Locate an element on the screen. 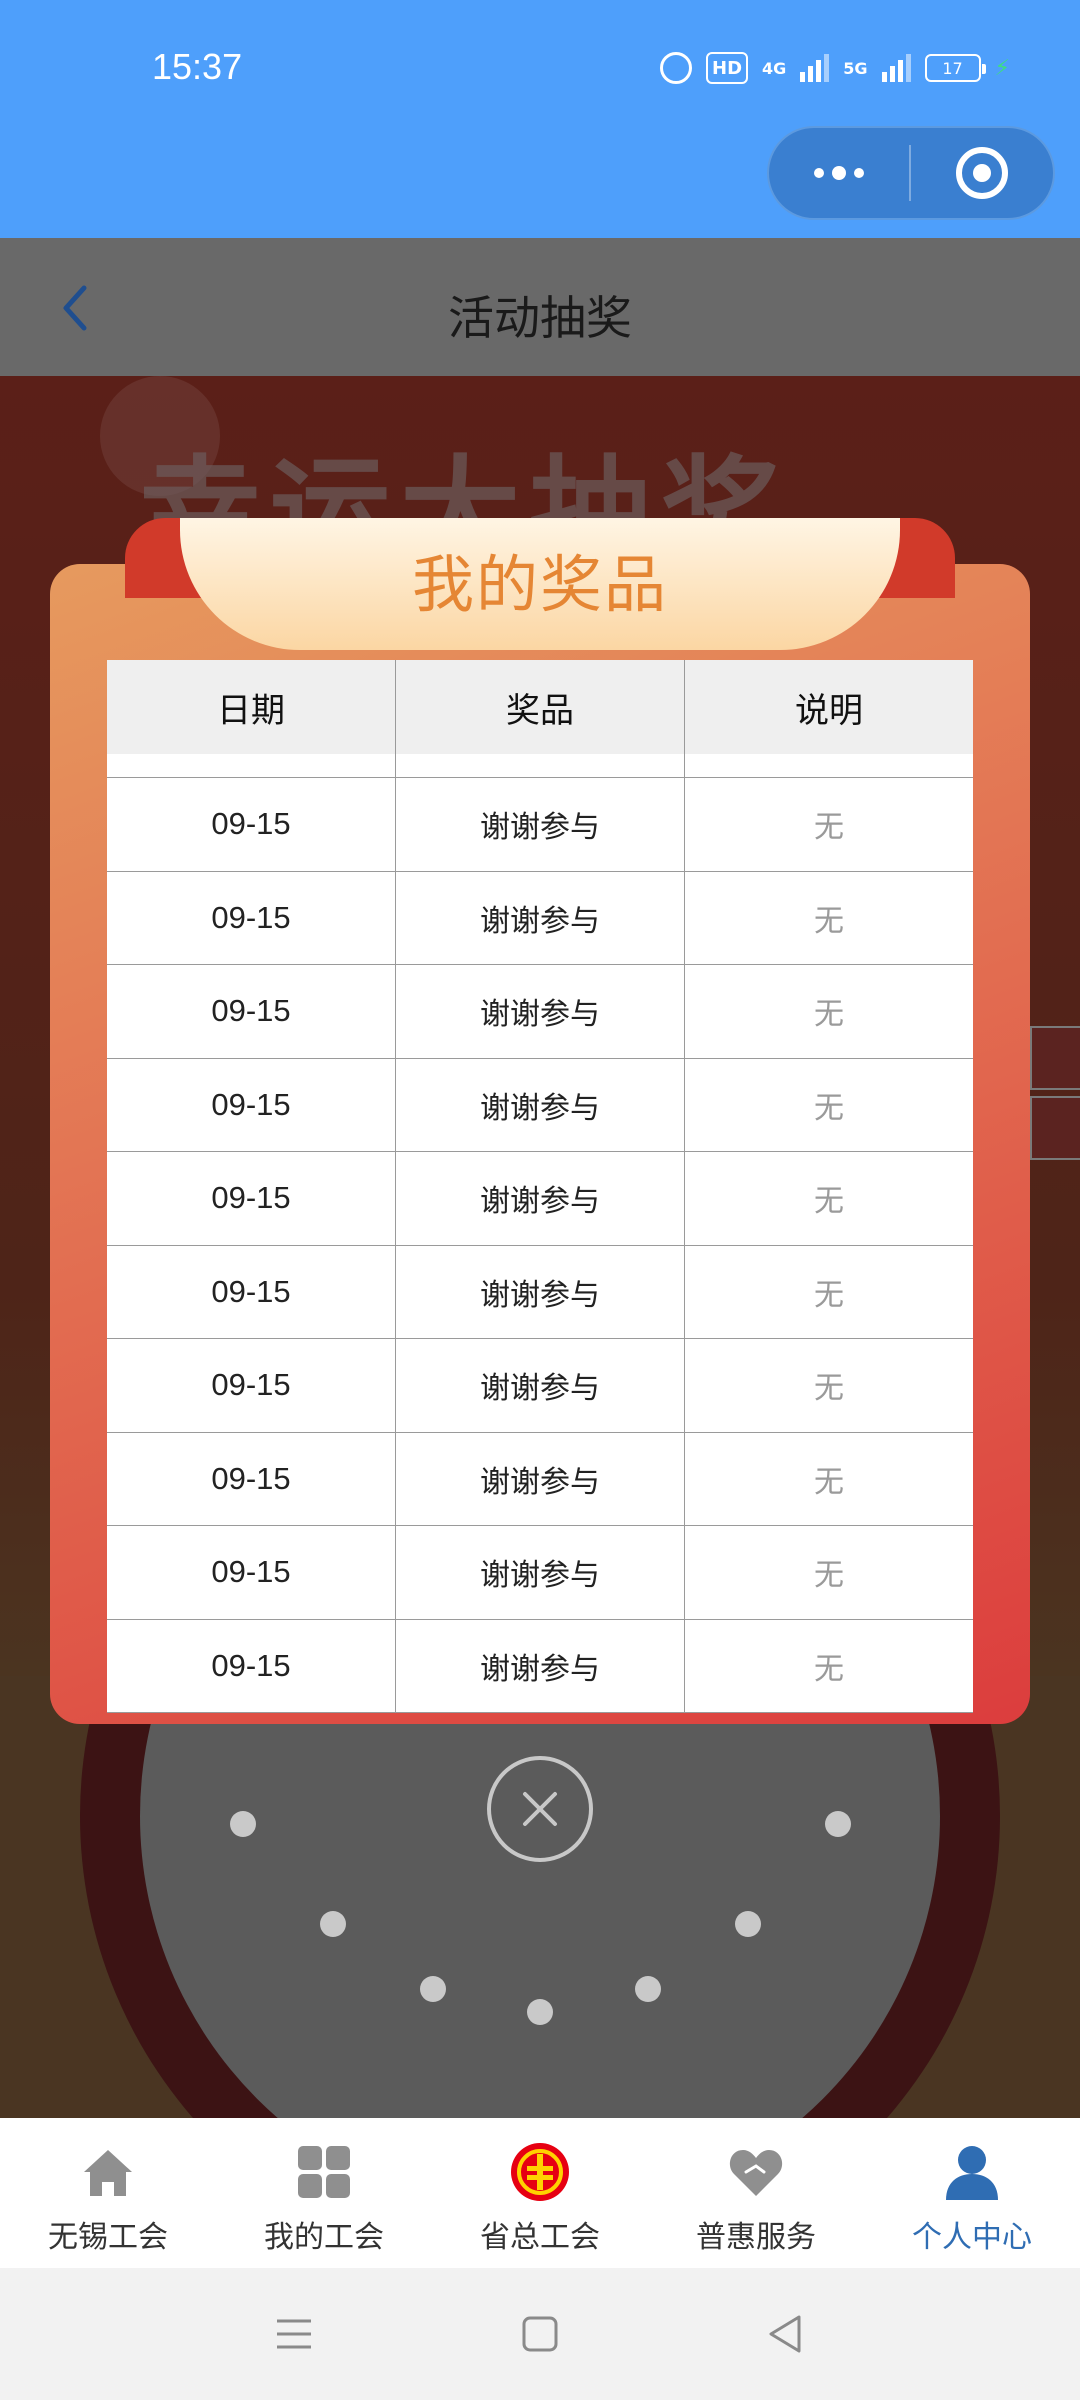 The width and height of the screenshot is (1080, 2400). menu-icon is located at coordinates (294, 2334).